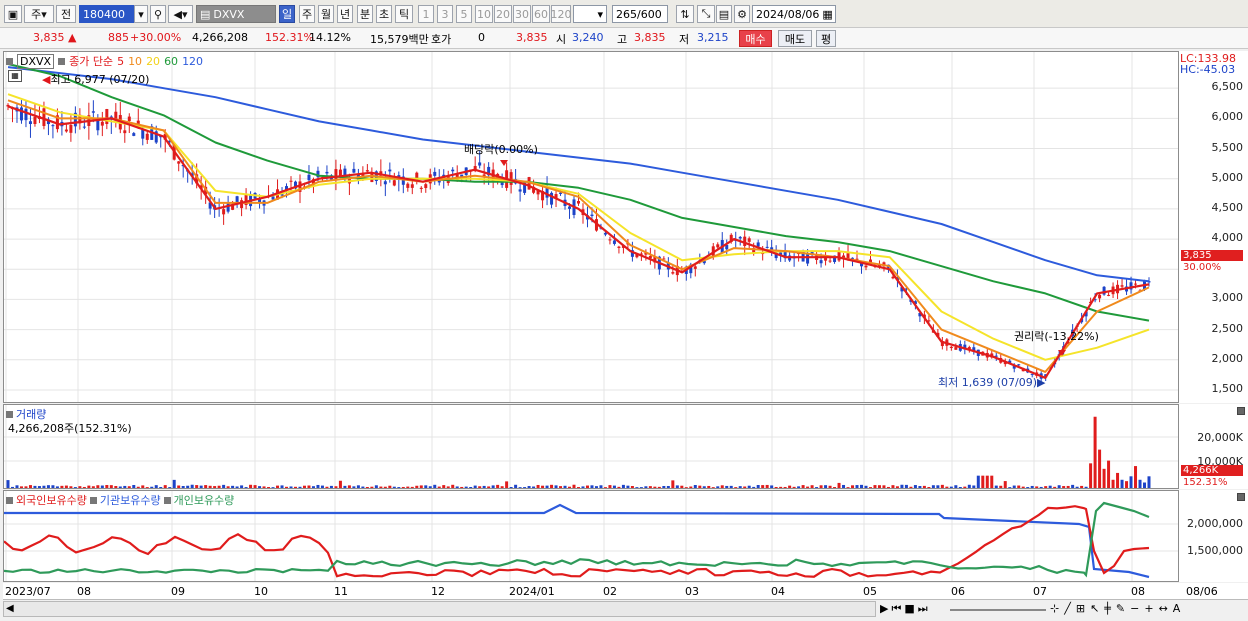 This screenshot has height=621, width=1248. What do you see at coordinates (561, 14) in the screenshot?
I see `minute-120: 120` at bounding box center [561, 14].